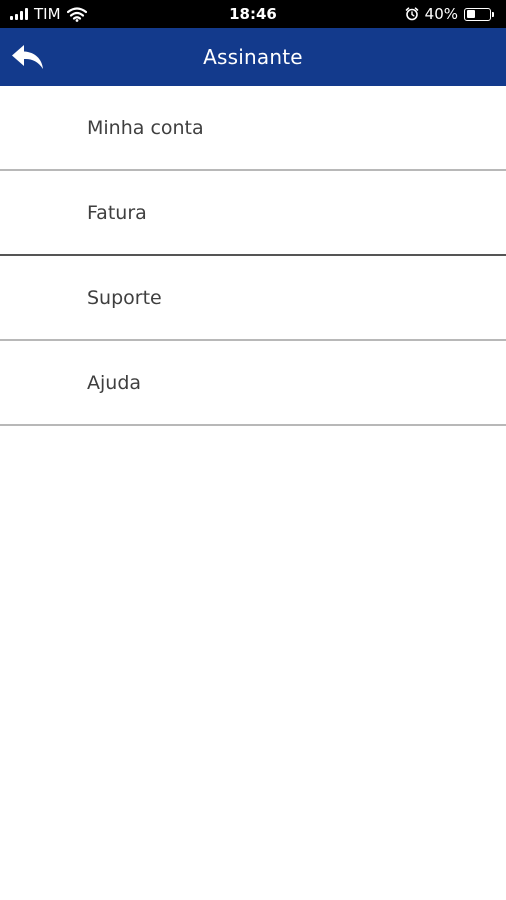 This screenshot has width=506, height=900. I want to click on menu-item-label: Ajuda, so click(114, 382).